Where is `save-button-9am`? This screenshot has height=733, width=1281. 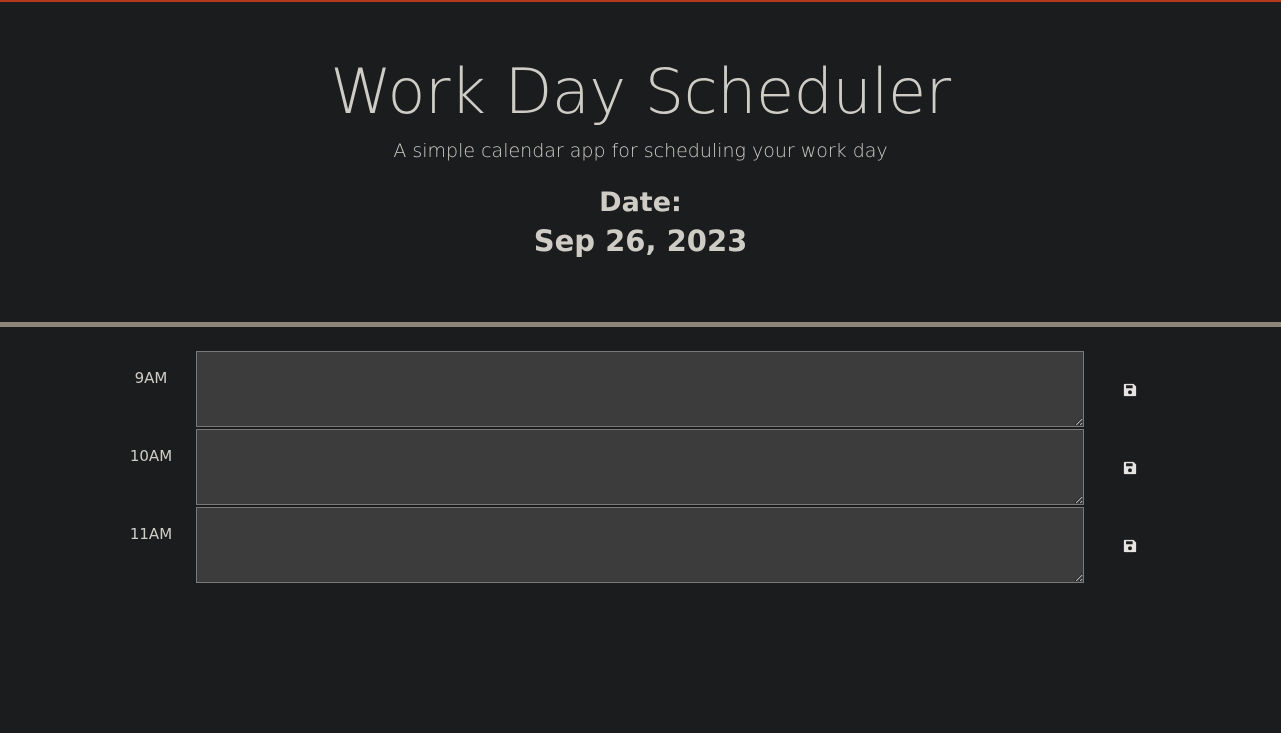
save-button-9am is located at coordinates (1130, 390).